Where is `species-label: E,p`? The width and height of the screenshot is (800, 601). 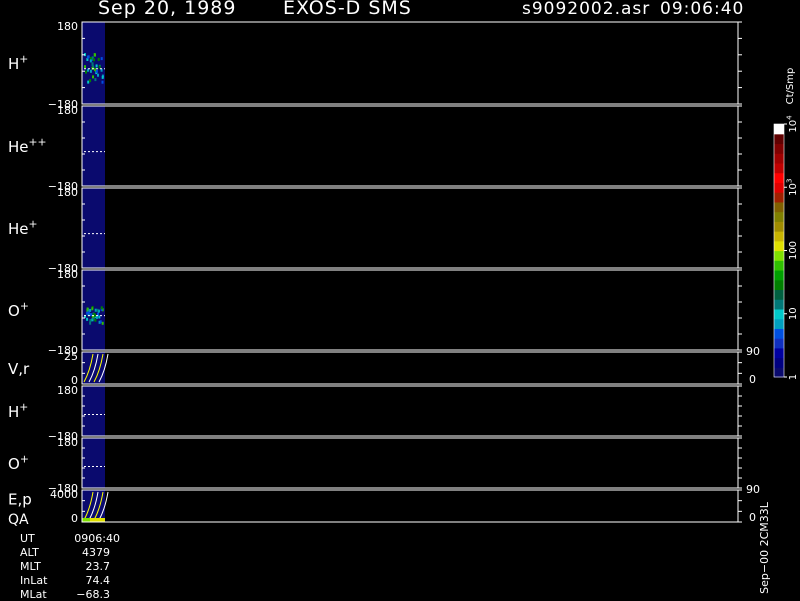 species-label: E,p is located at coordinates (20, 499).